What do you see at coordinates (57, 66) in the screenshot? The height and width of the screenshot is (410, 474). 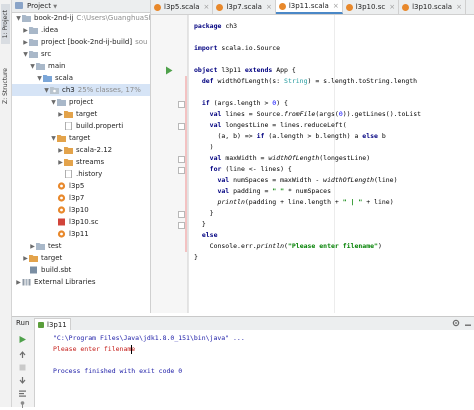 I see `tree-item-label: main` at bounding box center [57, 66].